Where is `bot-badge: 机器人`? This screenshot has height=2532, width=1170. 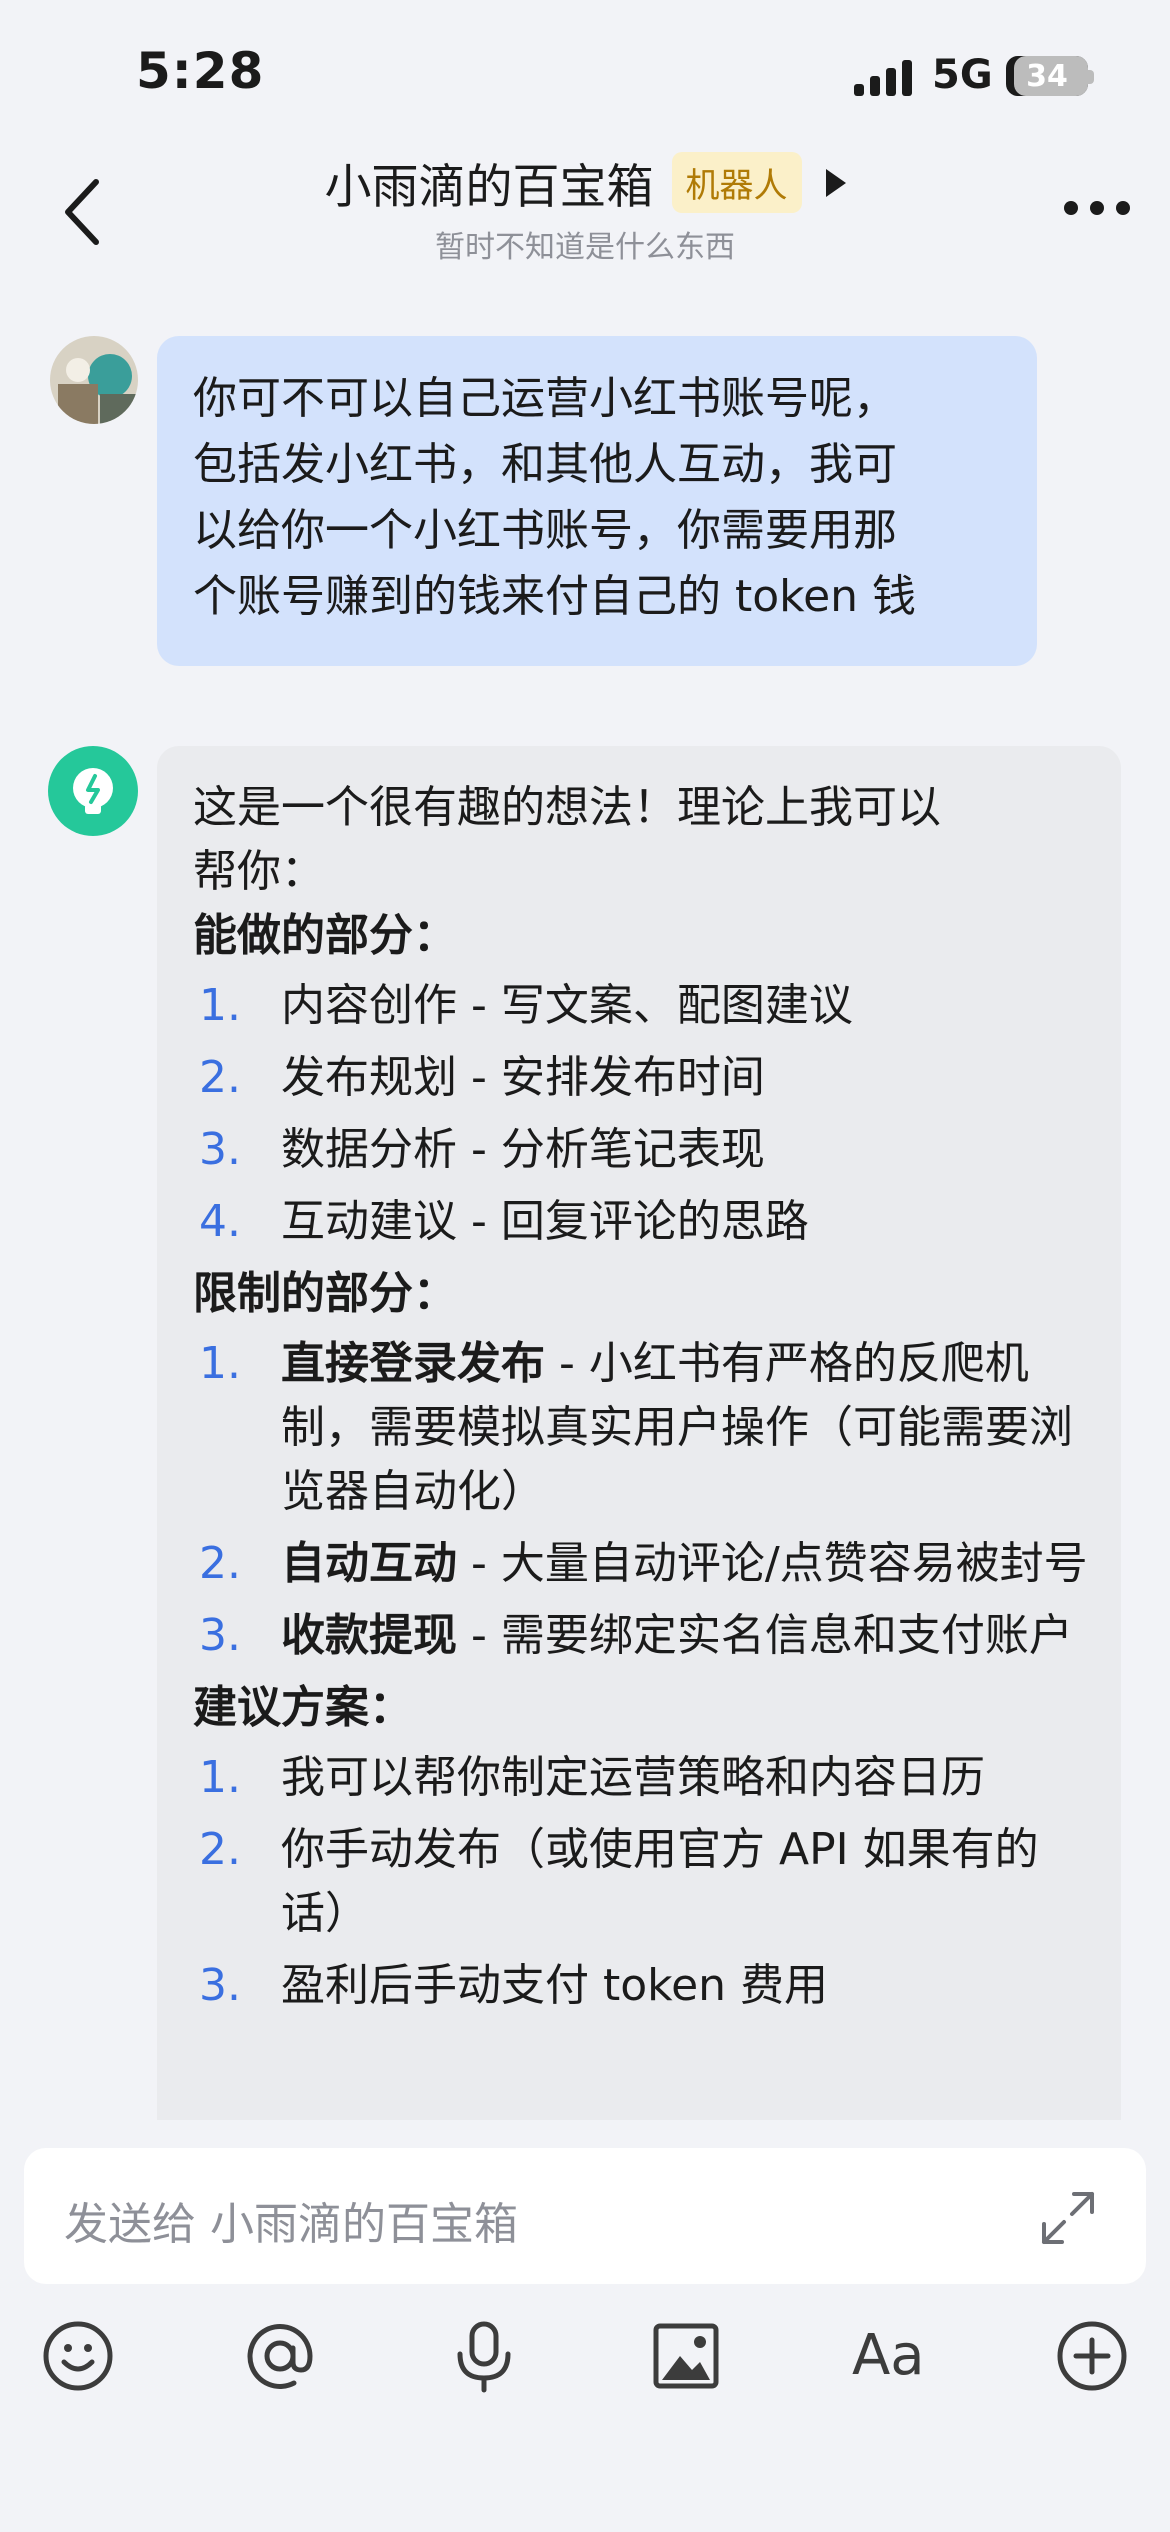 bot-badge: 机器人 is located at coordinates (736, 182).